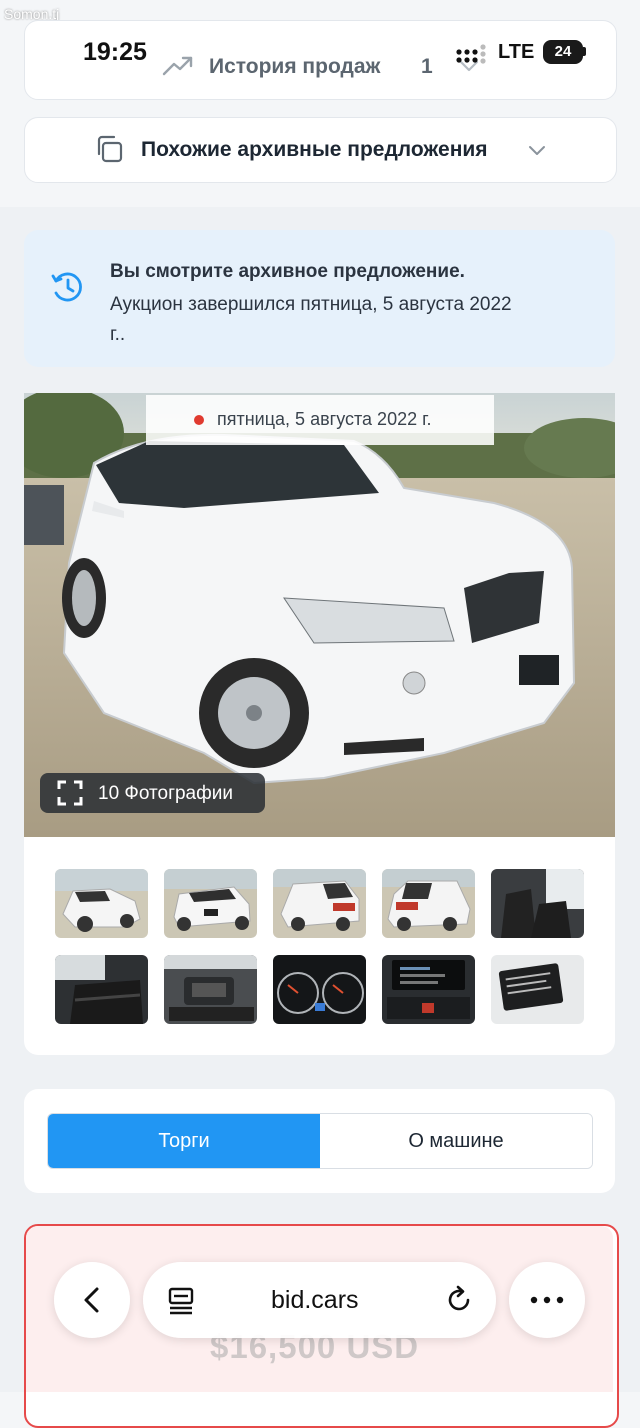  I want to click on thumbnail-engine-bay, so click(210, 989).